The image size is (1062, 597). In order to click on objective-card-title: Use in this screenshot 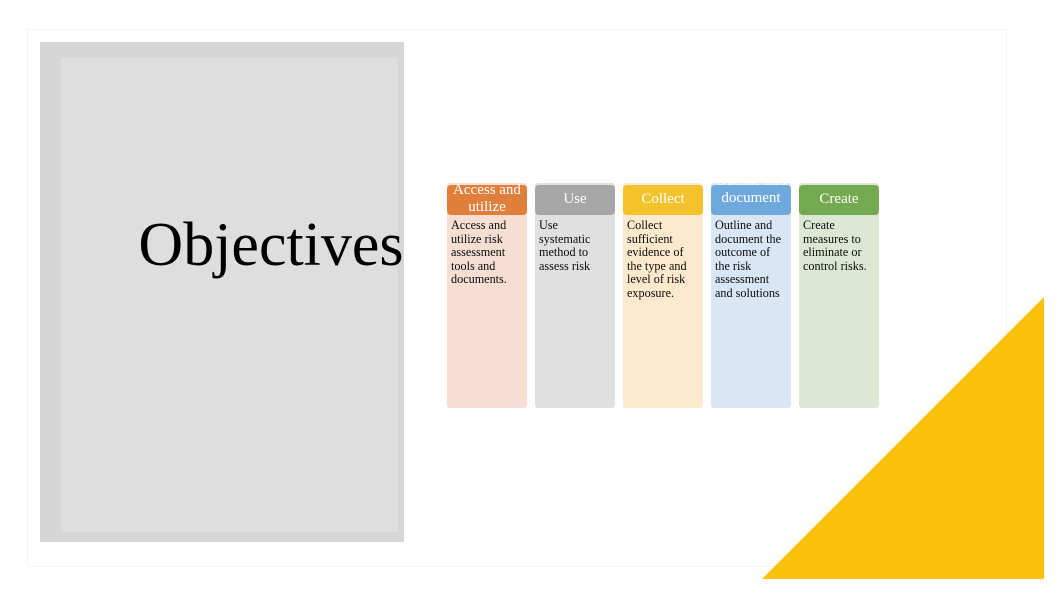, I will do `click(575, 198)`.